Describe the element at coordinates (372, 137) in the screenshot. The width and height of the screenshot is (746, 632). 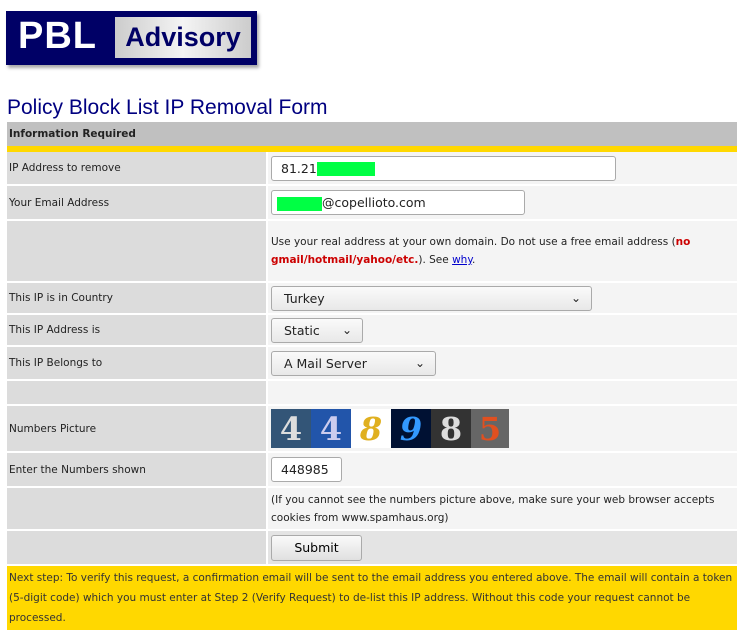
I see `section-header: Information Required` at that location.